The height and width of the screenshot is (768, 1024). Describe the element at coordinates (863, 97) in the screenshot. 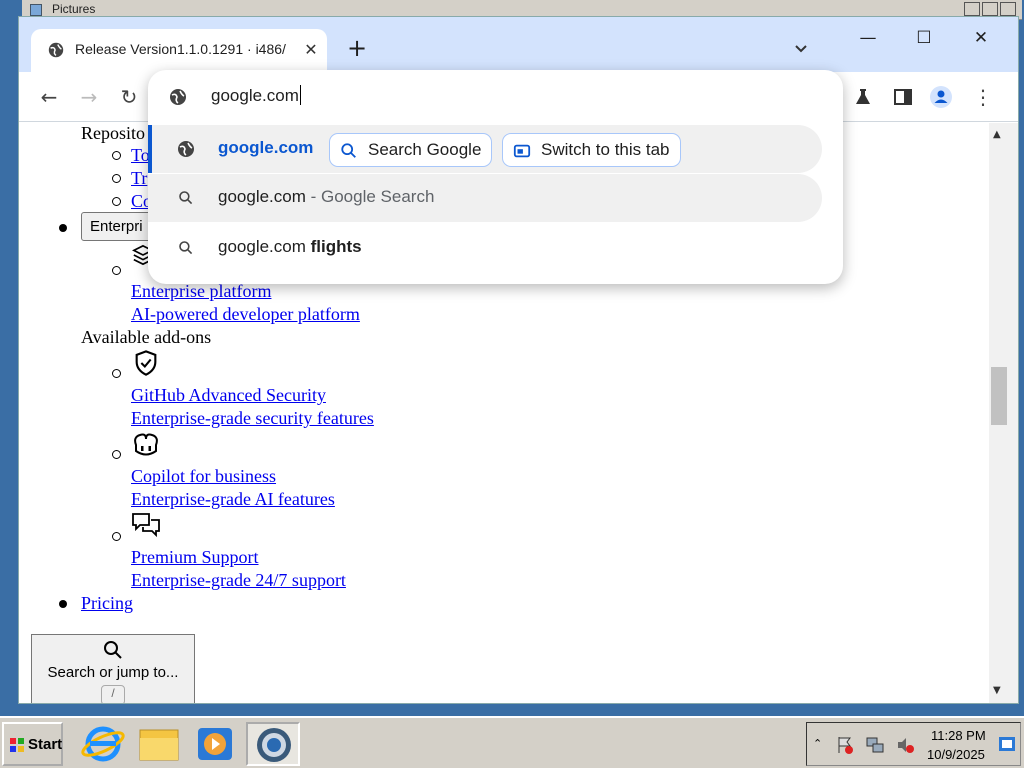

I see `labs-flask-icon` at that location.